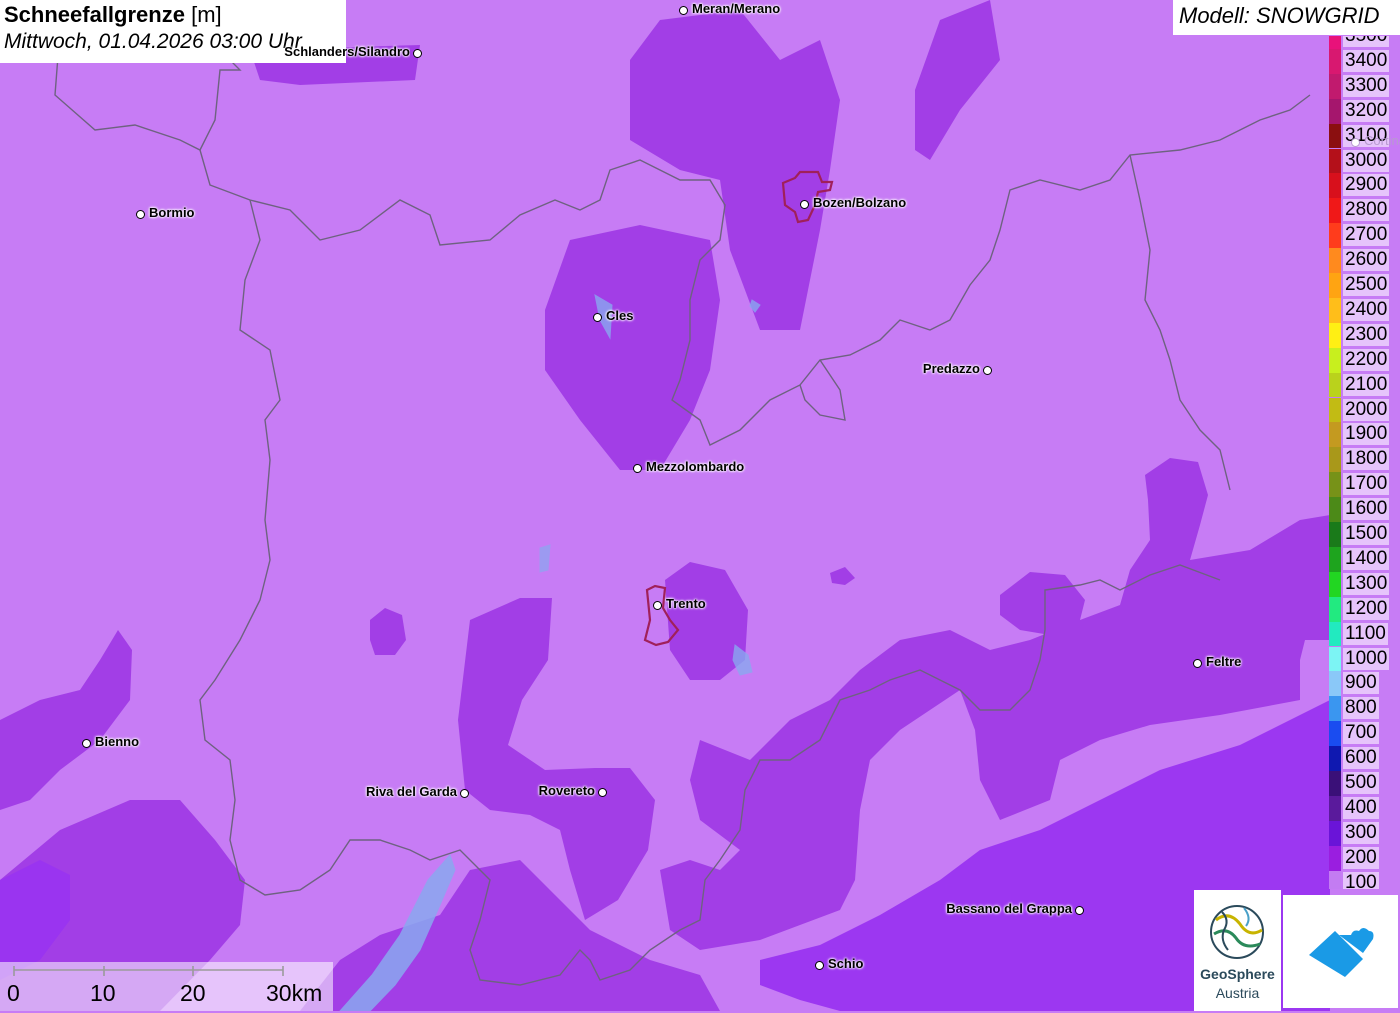 Image resolution: width=1400 pixels, height=1013 pixels. I want to click on legend-row: 800, so click(1364, 709).